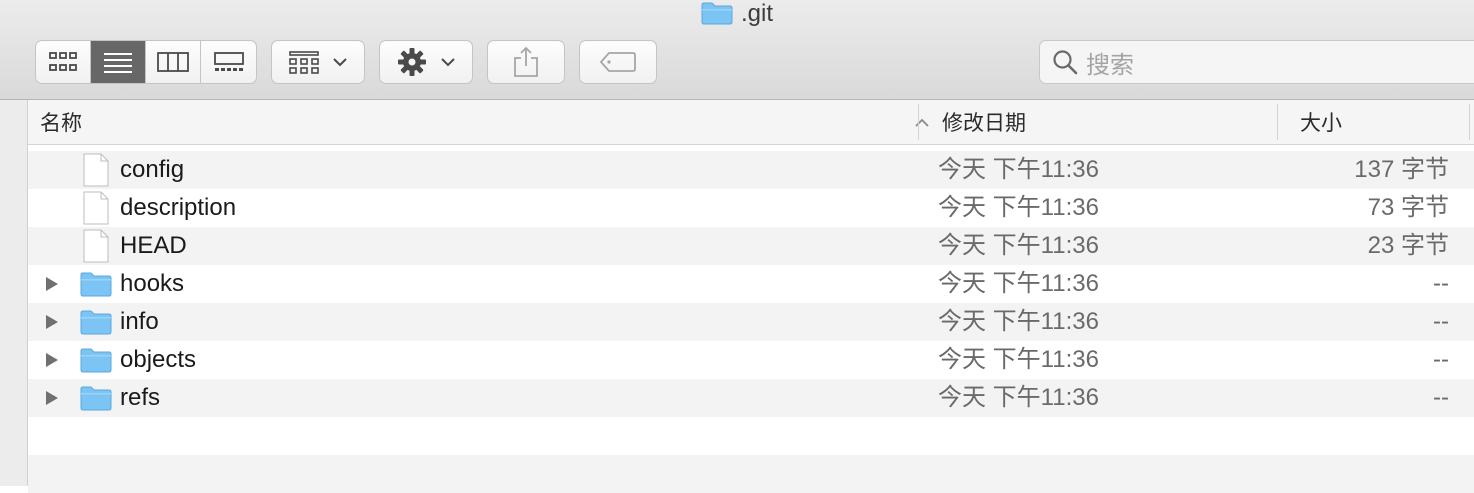 The height and width of the screenshot is (493, 1474). Describe the element at coordinates (1065, 62) in the screenshot. I see `search-icon` at that location.